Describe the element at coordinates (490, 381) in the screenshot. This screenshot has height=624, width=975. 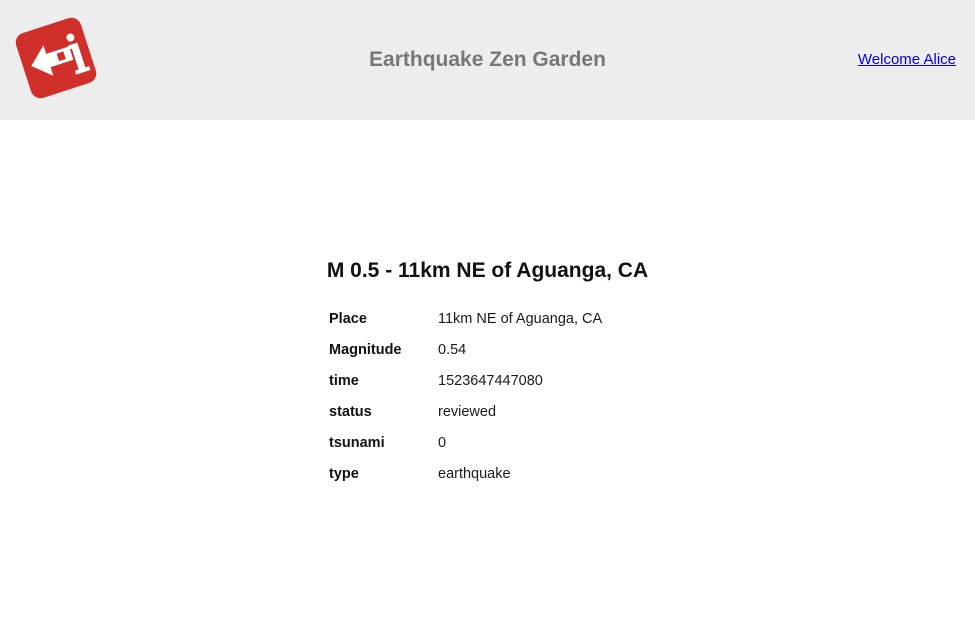
I see `detail-value: 1523647447080` at that location.